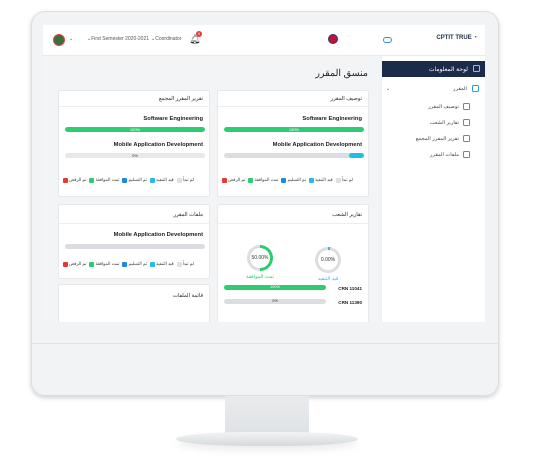 This screenshot has width=536, height=461. I want to click on ring-value: 50.00%, so click(260, 258).